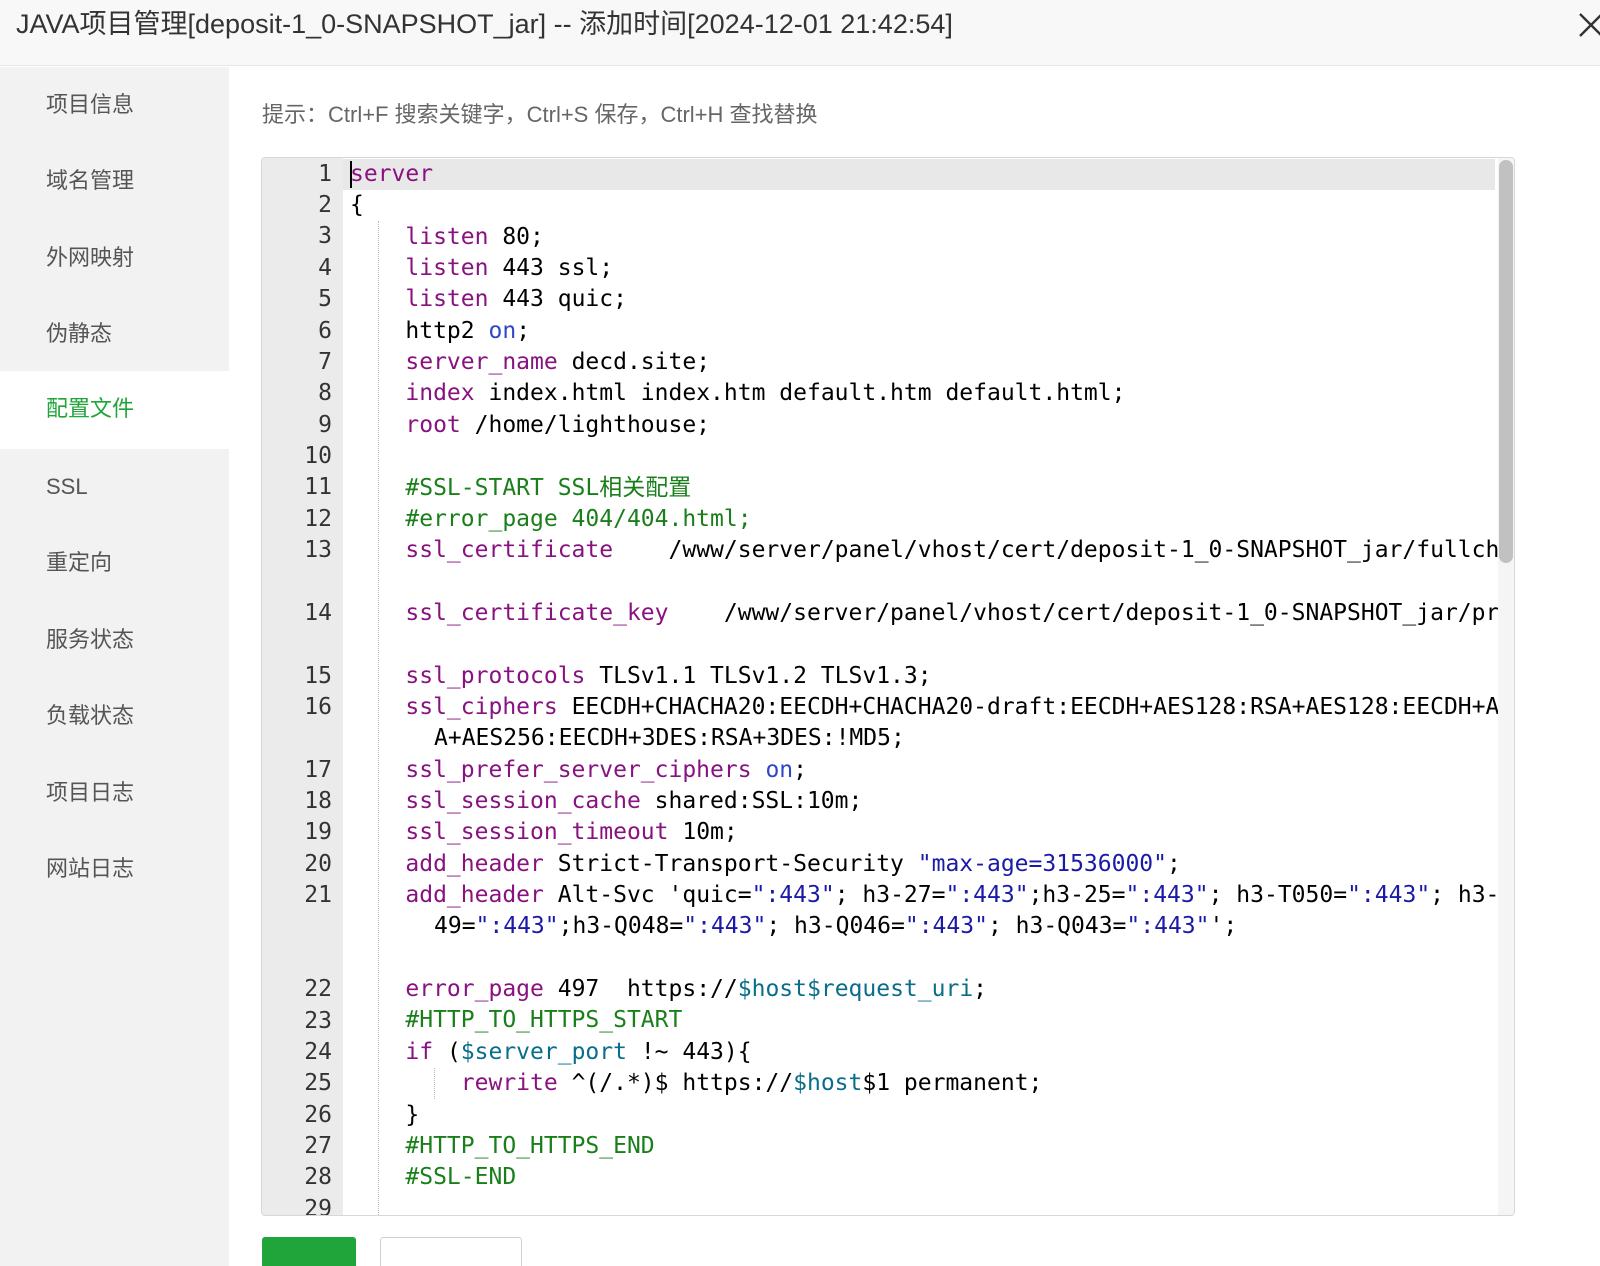 The width and height of the screenshot is (1600, 1266). I want to click on line-number: 29, so click(318, 1206).